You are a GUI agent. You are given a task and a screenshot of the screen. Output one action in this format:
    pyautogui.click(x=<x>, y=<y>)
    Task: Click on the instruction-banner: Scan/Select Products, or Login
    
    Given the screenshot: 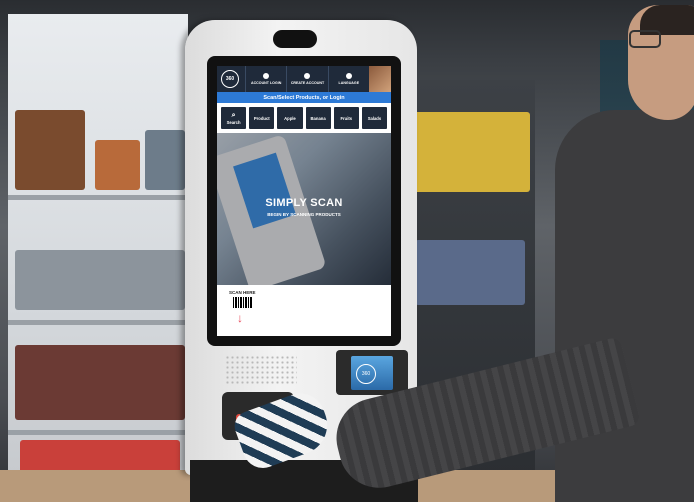 What is the action you would take?
    pyautogui.click(x=304, y=97)
    